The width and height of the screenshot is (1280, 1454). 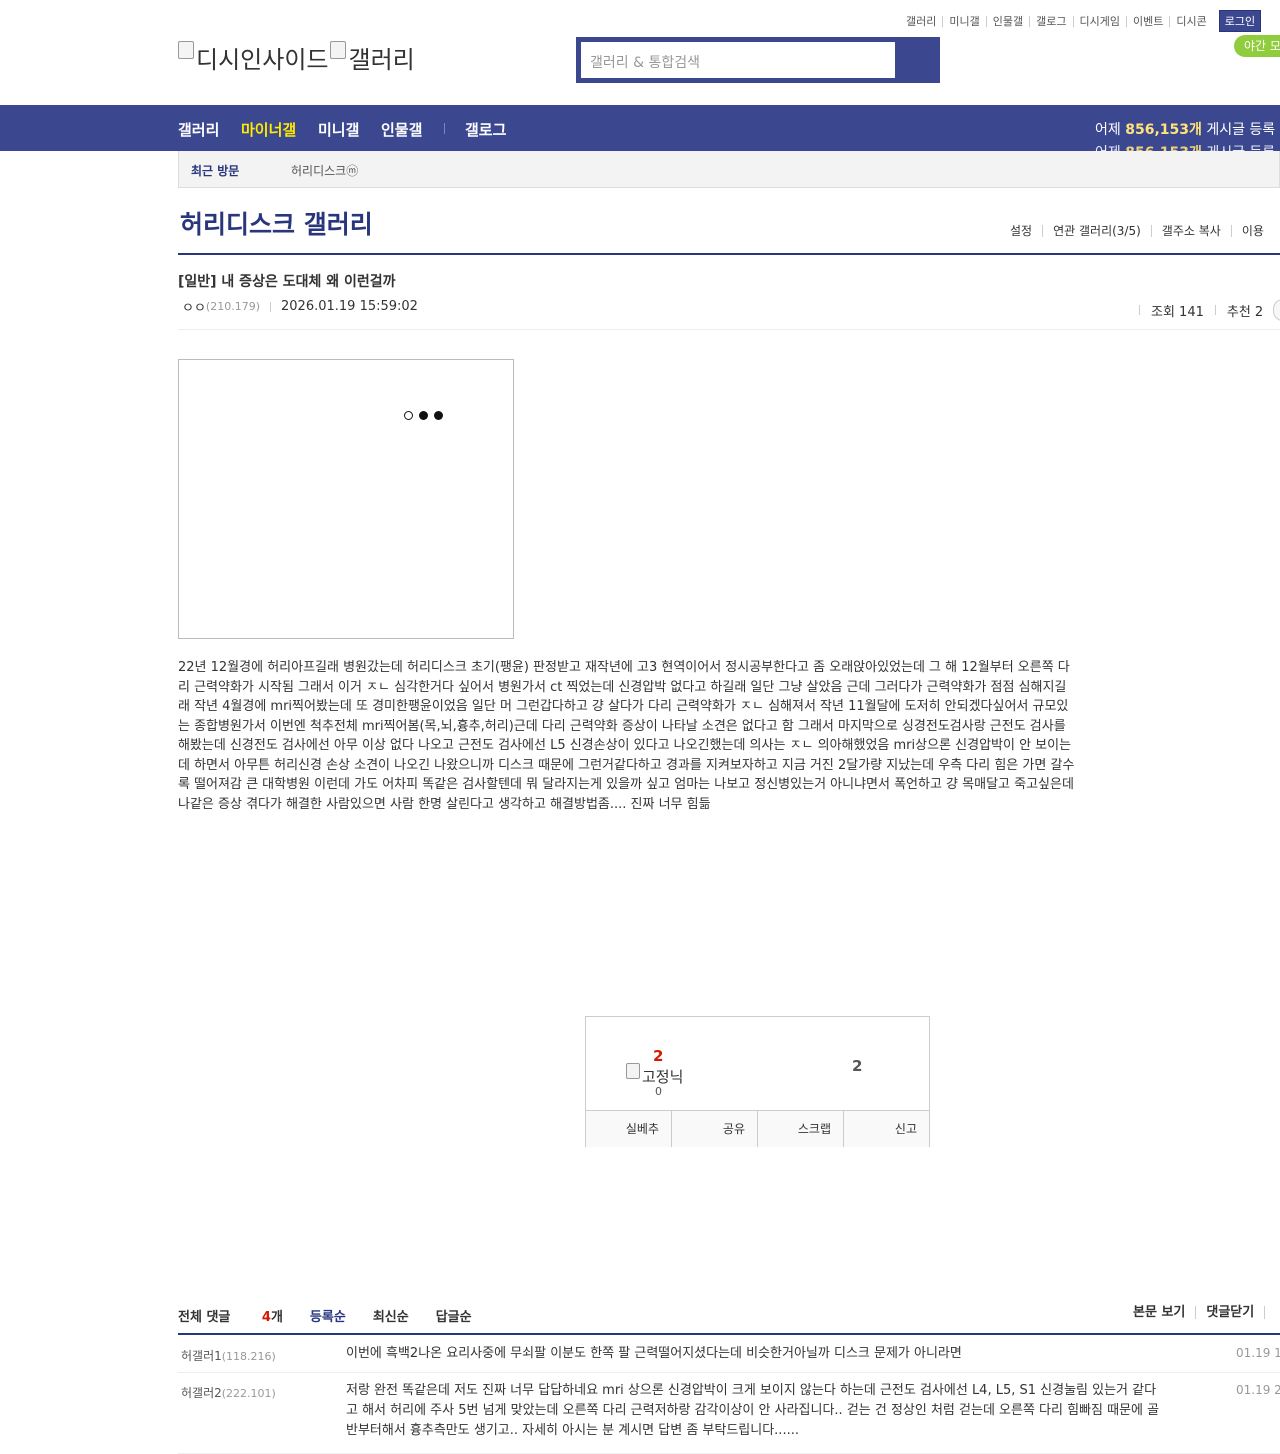 What do you see at coordinates (328, 1315) in the screenshot?
I see `sort-by-registered: 등록순` at bounding box center [328, 1315].